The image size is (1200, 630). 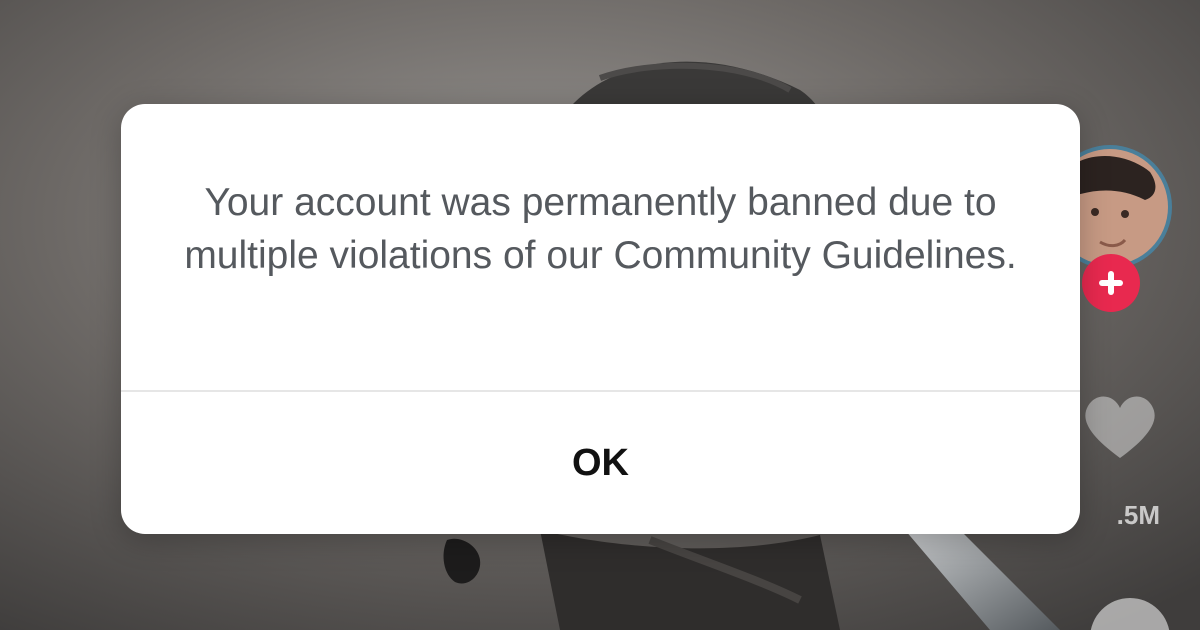 What do you see at coordinates (1130, 614) in the screenshot?
I see `comment-icon` at bounding box center [1130, 614].